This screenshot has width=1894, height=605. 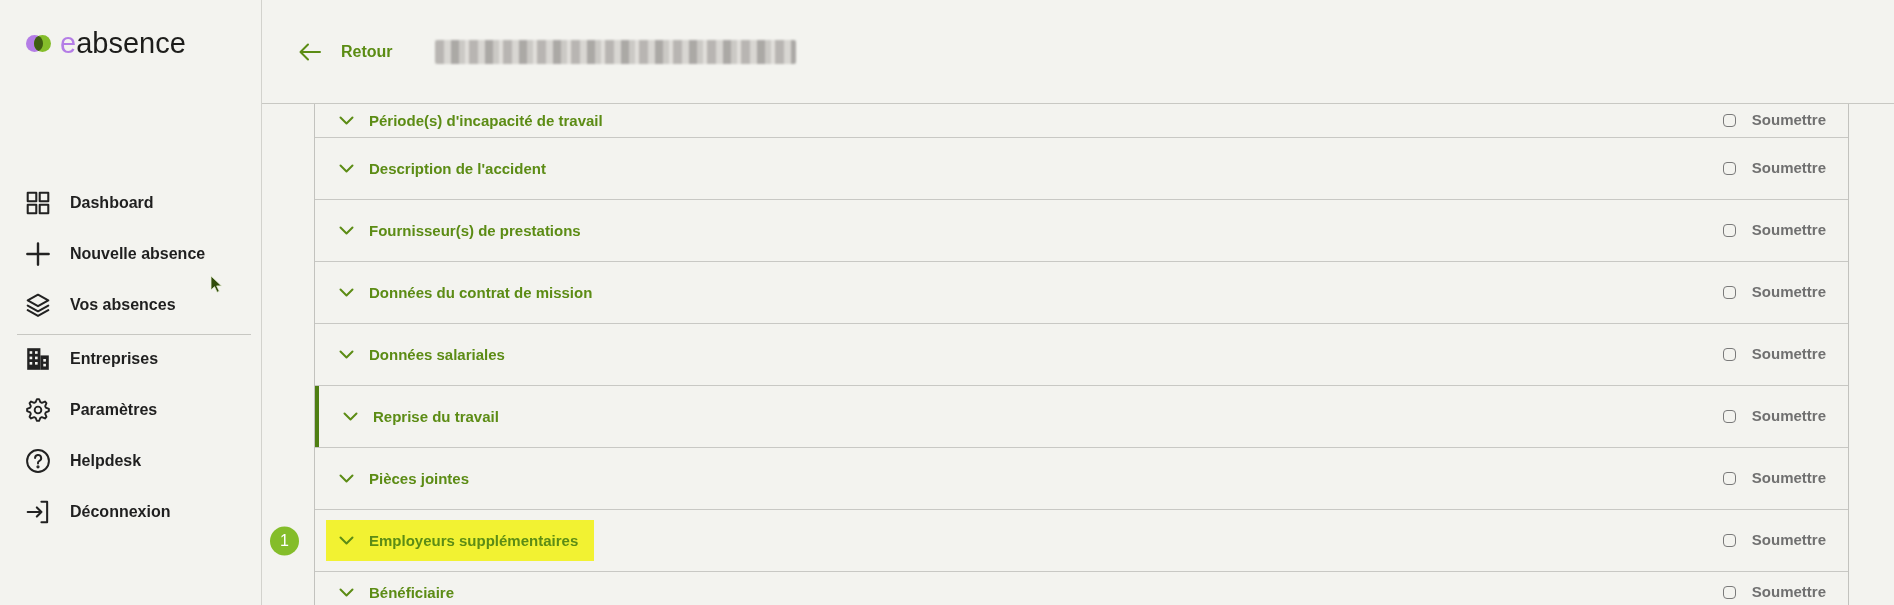 I want to click on nav-item: Nouvelle absence, so click(x=130, y=254).